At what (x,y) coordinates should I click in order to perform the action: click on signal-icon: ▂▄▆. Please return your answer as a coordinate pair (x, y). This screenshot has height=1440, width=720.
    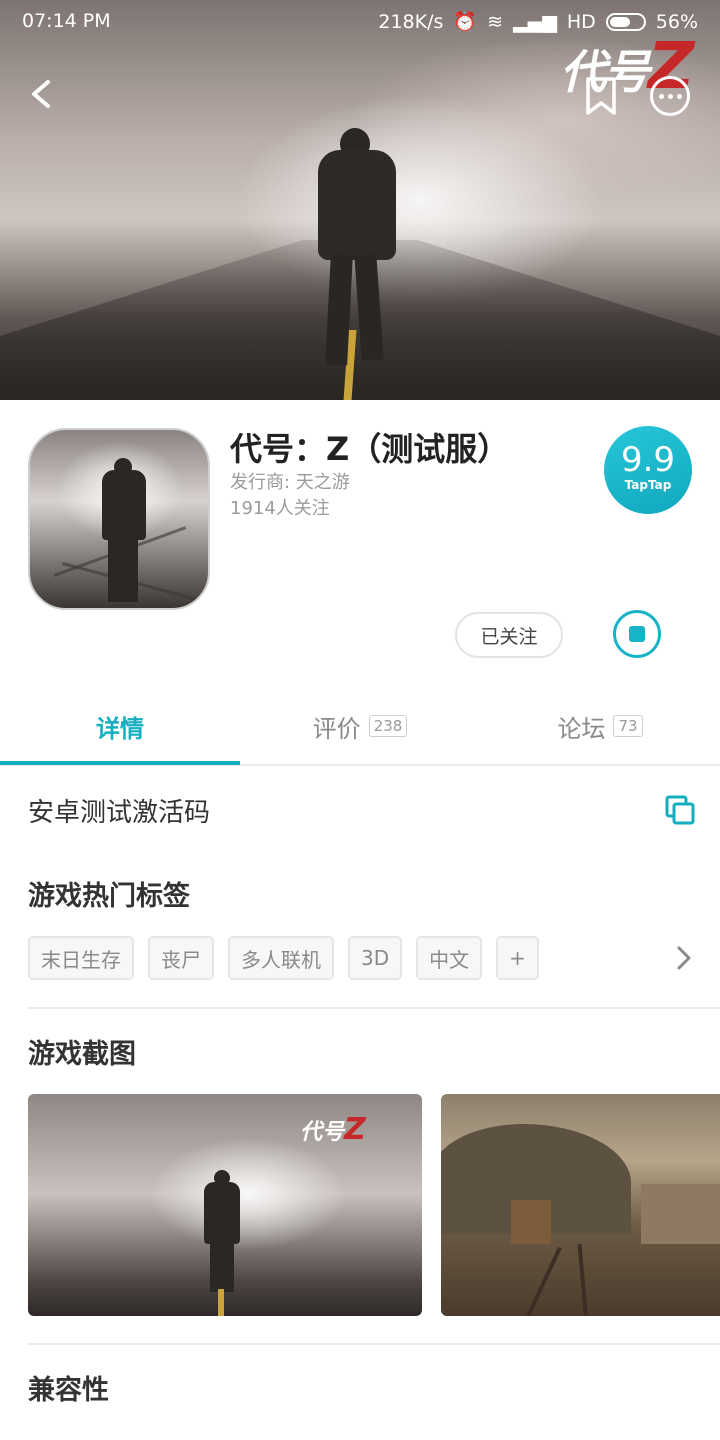
    Looking at the image, I should click on (535, 21).